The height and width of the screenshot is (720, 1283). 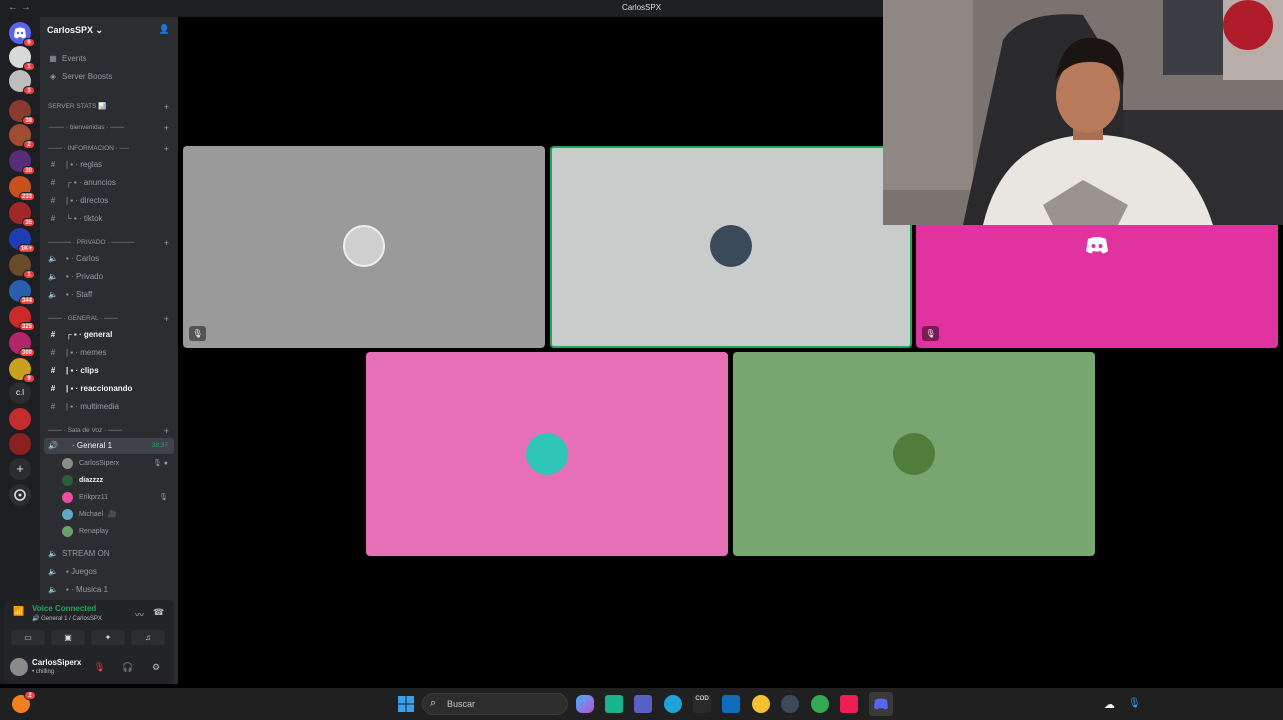 What do you see at coordinates (164, 29) in the screenshot?
I see `invite-people-icon: 👤` at bounding box center [164, 29].